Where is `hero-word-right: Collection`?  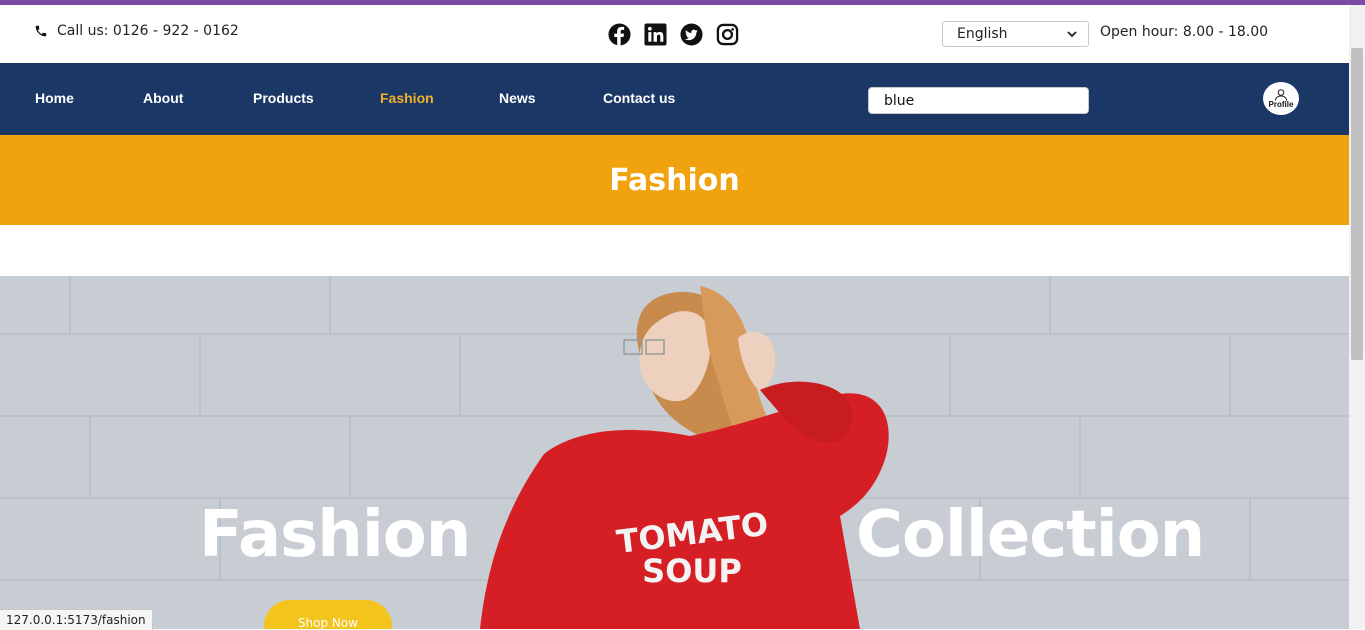
hero-word-right: Collection is located at coordinates (1030, 535).